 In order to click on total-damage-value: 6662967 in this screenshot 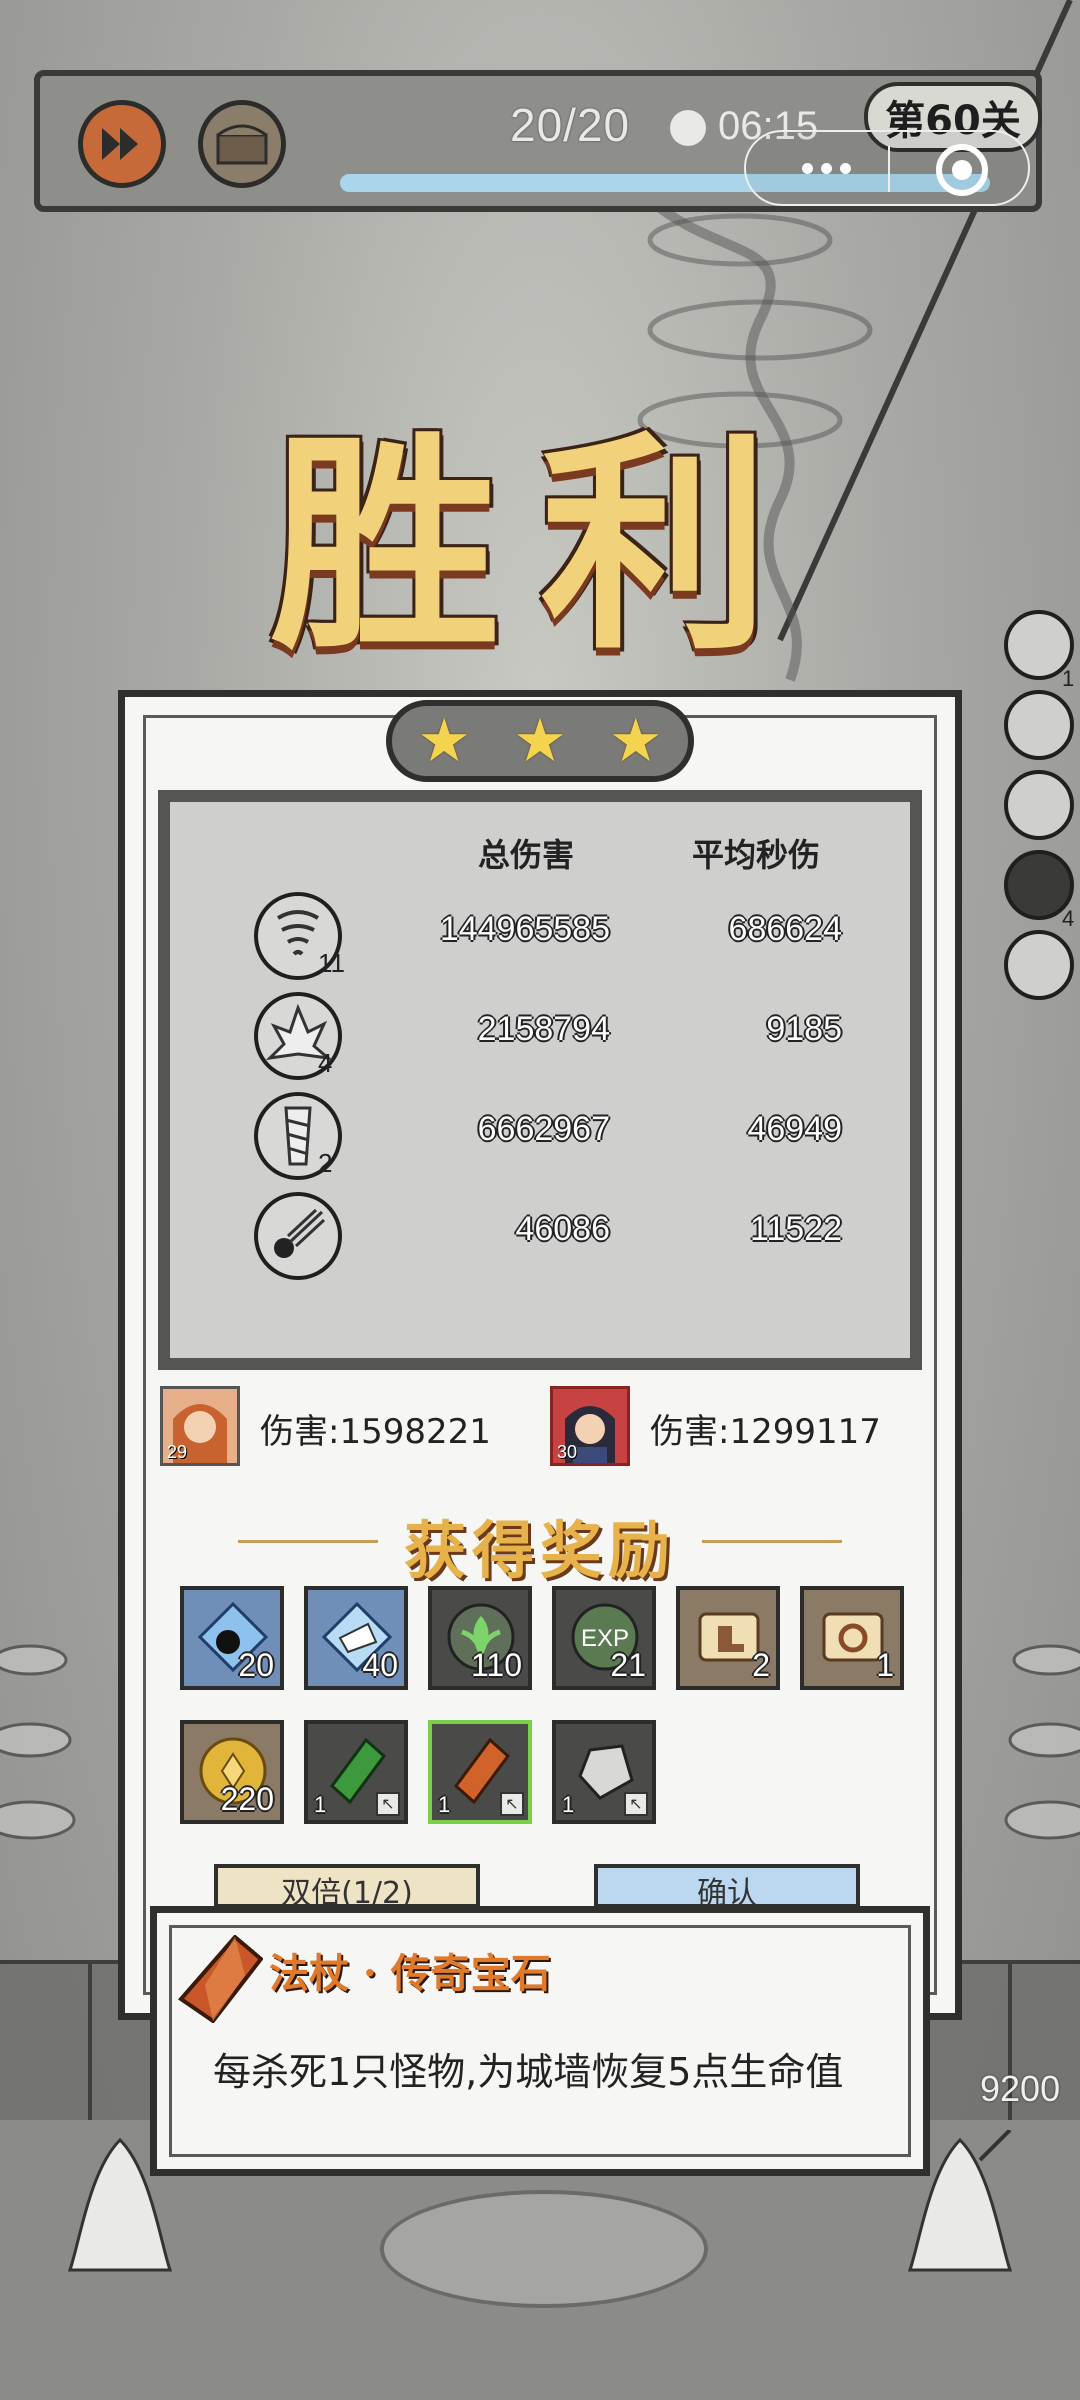, I will do `click(543, 1129)`.